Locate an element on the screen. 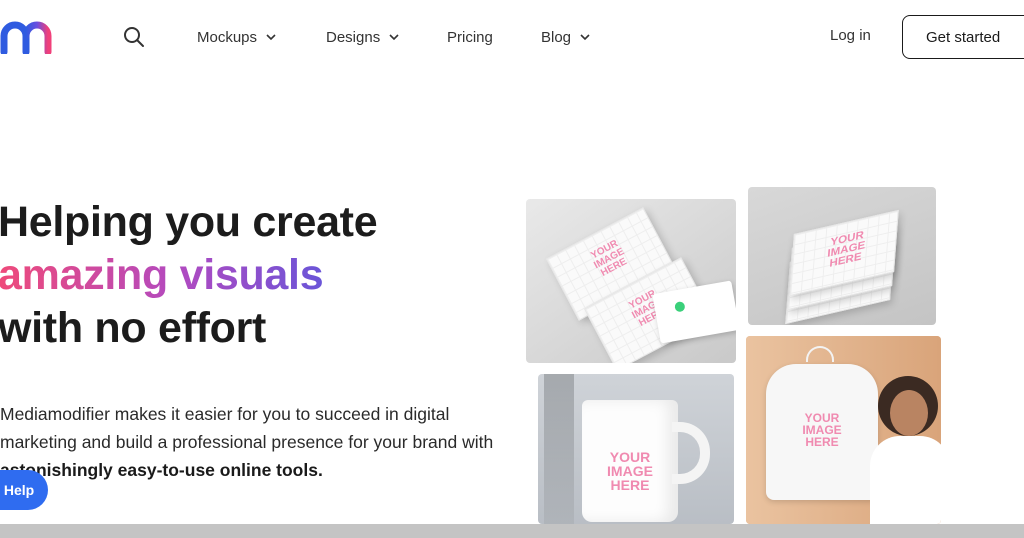 Image resolution: width=1024 pixels, height=538 pixels. book-mockup-image: YOUR IMAGE HERE is located at coordinates (842, 256).